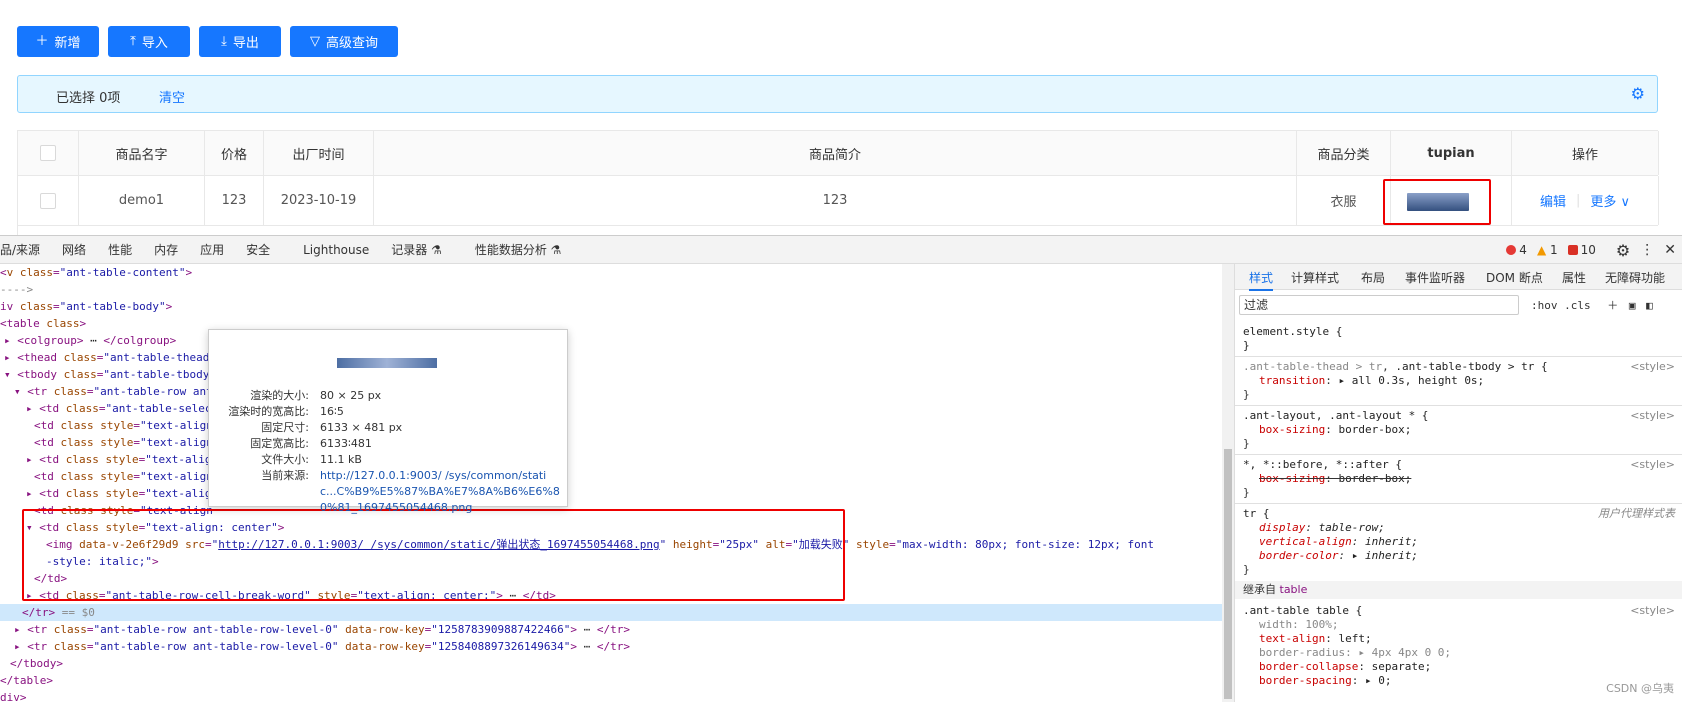 Image resolution: width=1682 pixels, height=702 pixels. I want to click on dom-line: div>, so click(13, 695).